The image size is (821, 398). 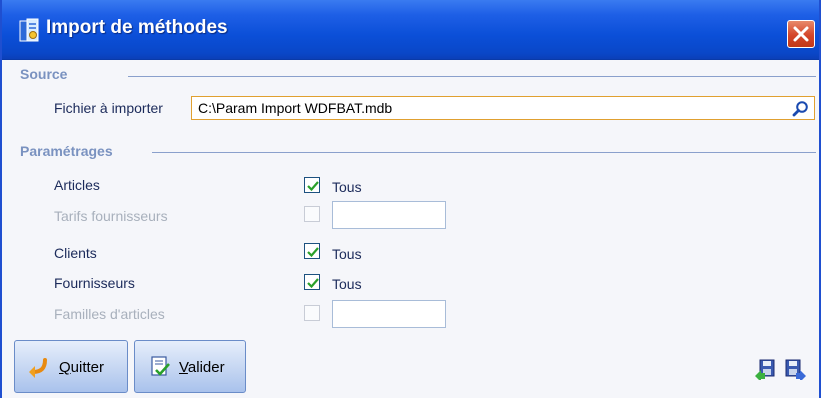 I want to click on checkbox-tarifs-fournisseurs, so click(x=312, y=214).